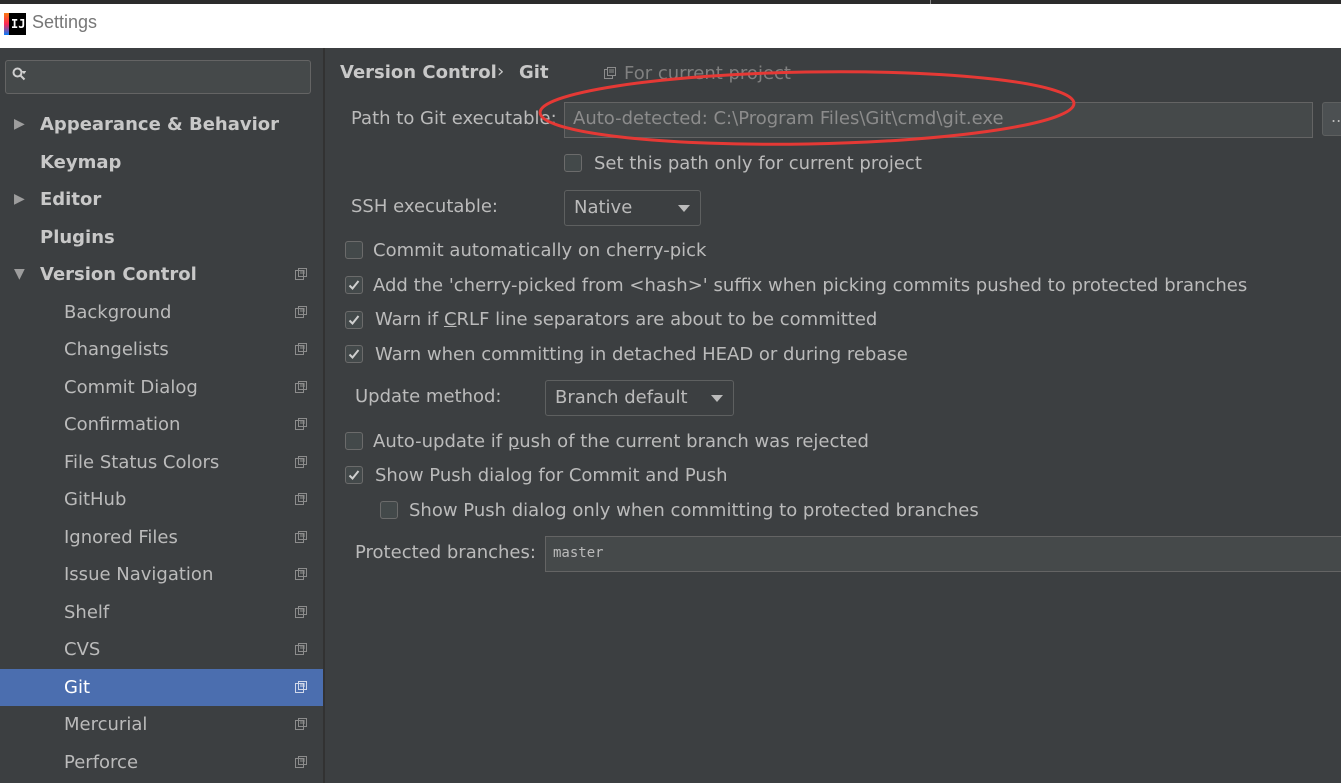 The image size is (1341, 783). I want to click on sidebar-item-plugins: Plugins, so click(161, 237).